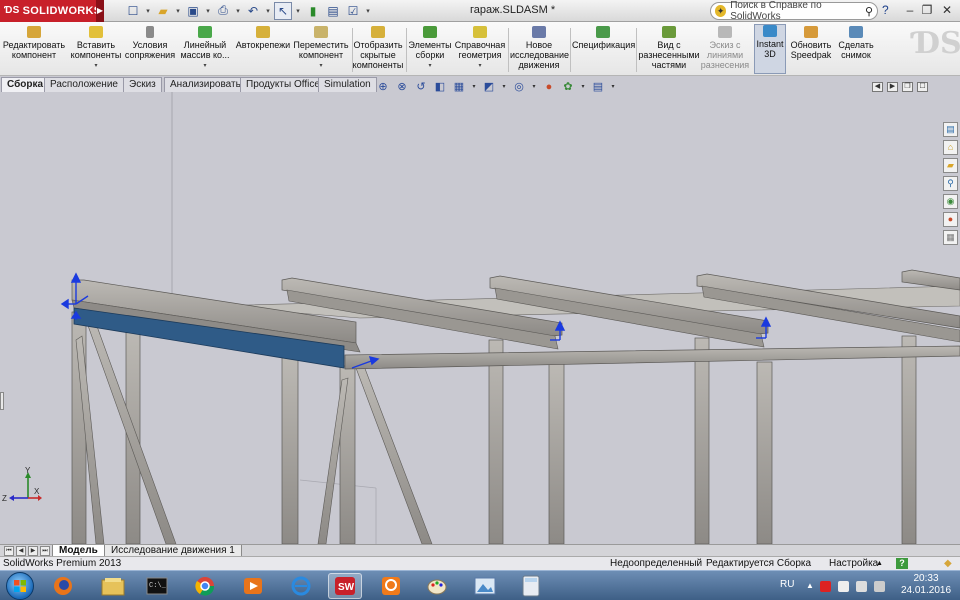 The width and height of the screenshot is (960, 600). I want to click on tab-simulation: Simulation, so click(347, 84).